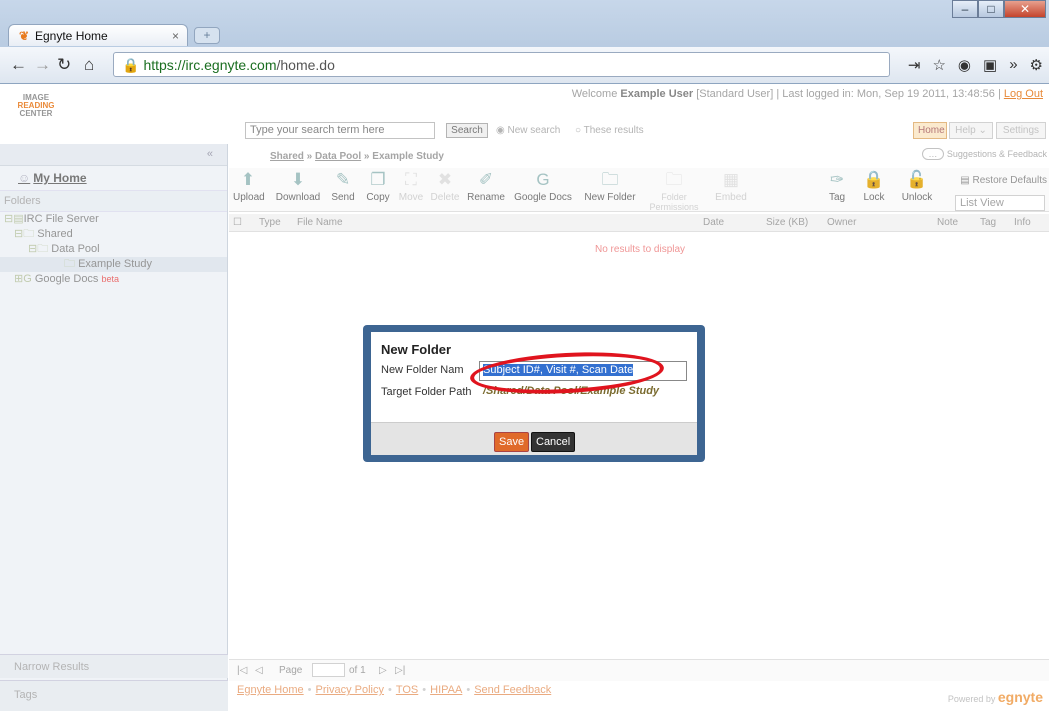 The width and height of the screenshot is (1049, 711). I want to click on window-close-icon: ✕, so click(1025, 9).